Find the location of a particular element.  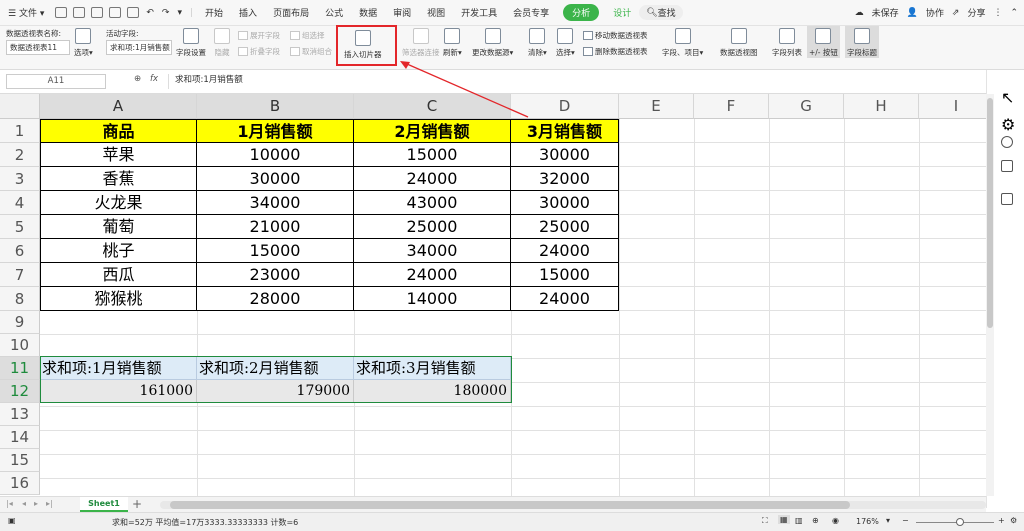

zoom-in-icon: + is located at coordinates (1001, 520).